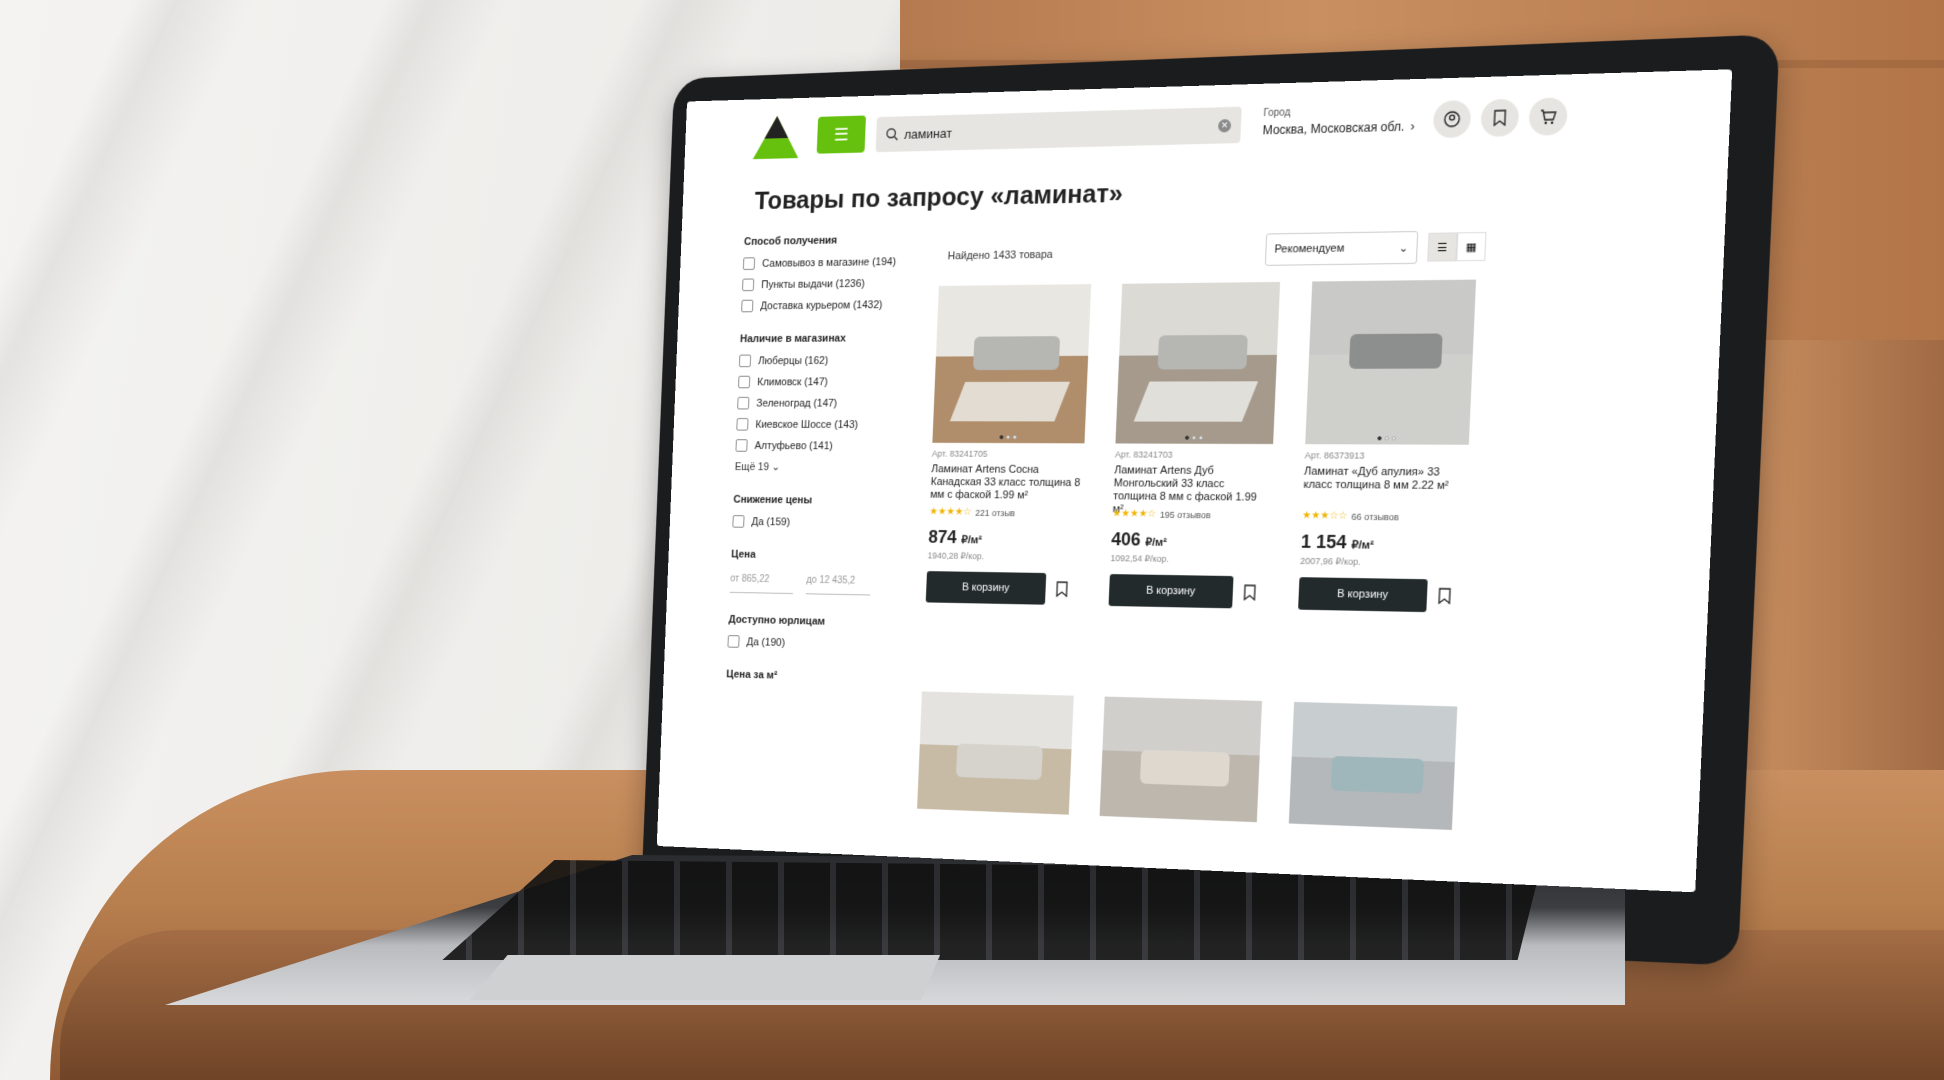 The width and height of the screenshot is (1944, 1080). Describe the element at coordinates (1499, 118) in the screenshot. I see `favorites-button` at that location.